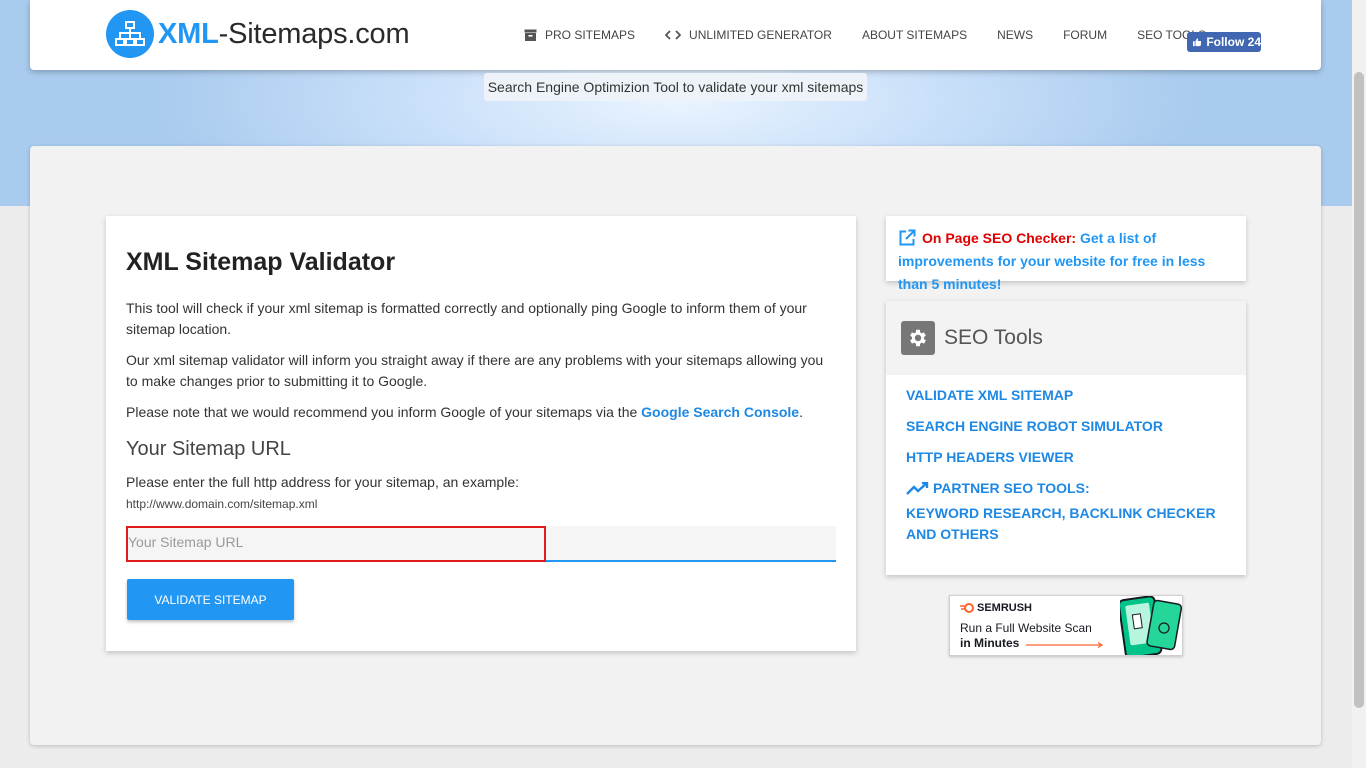 The image size is (1366, 768). I want to click on promo-label: On Page SEO Checker:, so click(999, 238).